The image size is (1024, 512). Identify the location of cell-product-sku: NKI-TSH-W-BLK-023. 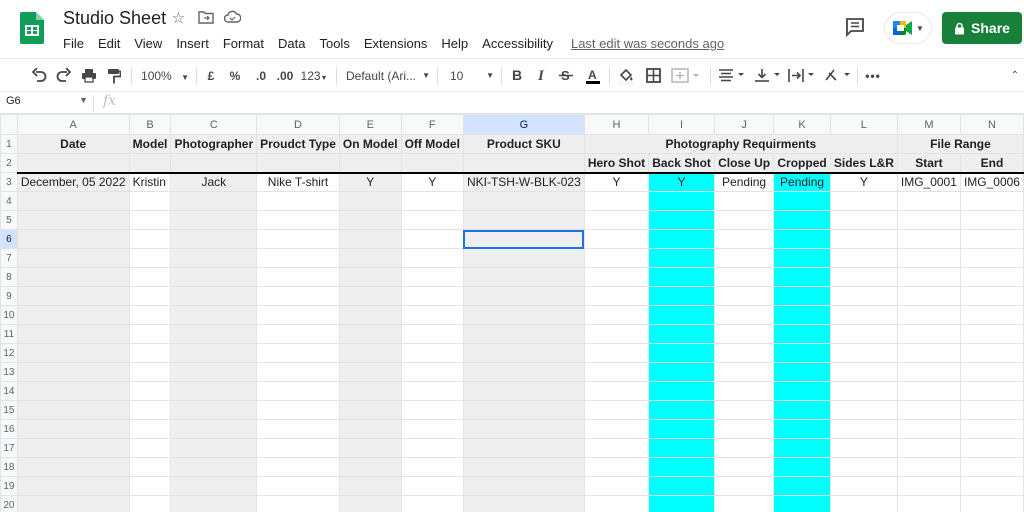
(523, 182).